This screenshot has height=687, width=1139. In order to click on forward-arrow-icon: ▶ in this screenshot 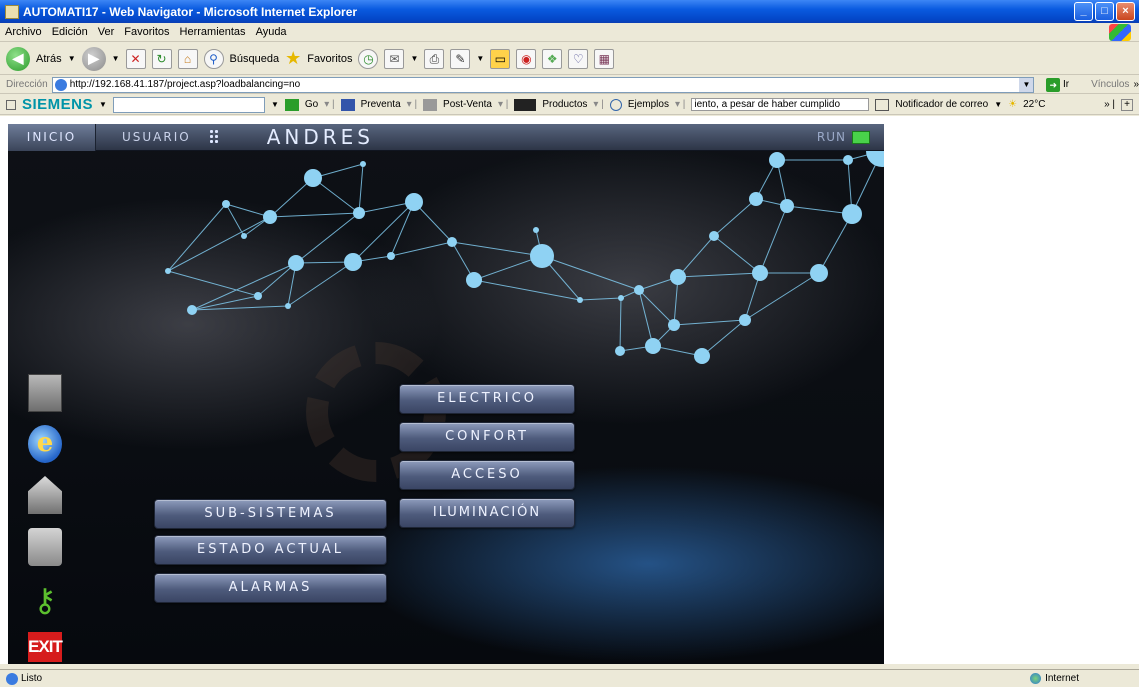, I will do `click(93, 58)`.